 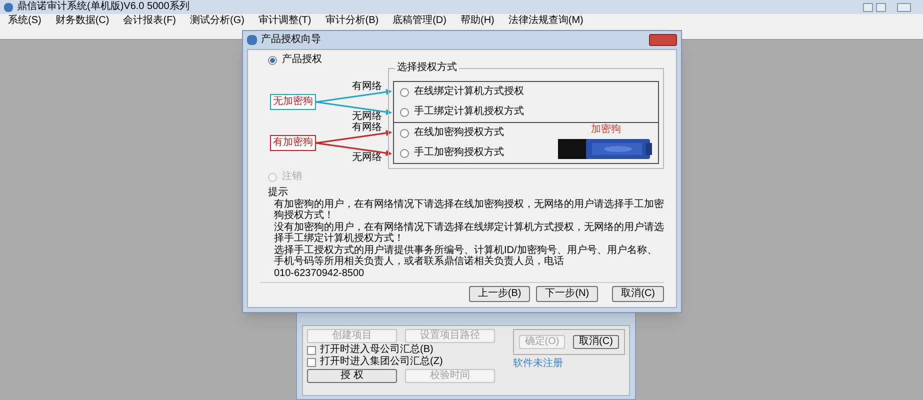 I want to click on hint-title: 提示, so click(x=278, y=193).